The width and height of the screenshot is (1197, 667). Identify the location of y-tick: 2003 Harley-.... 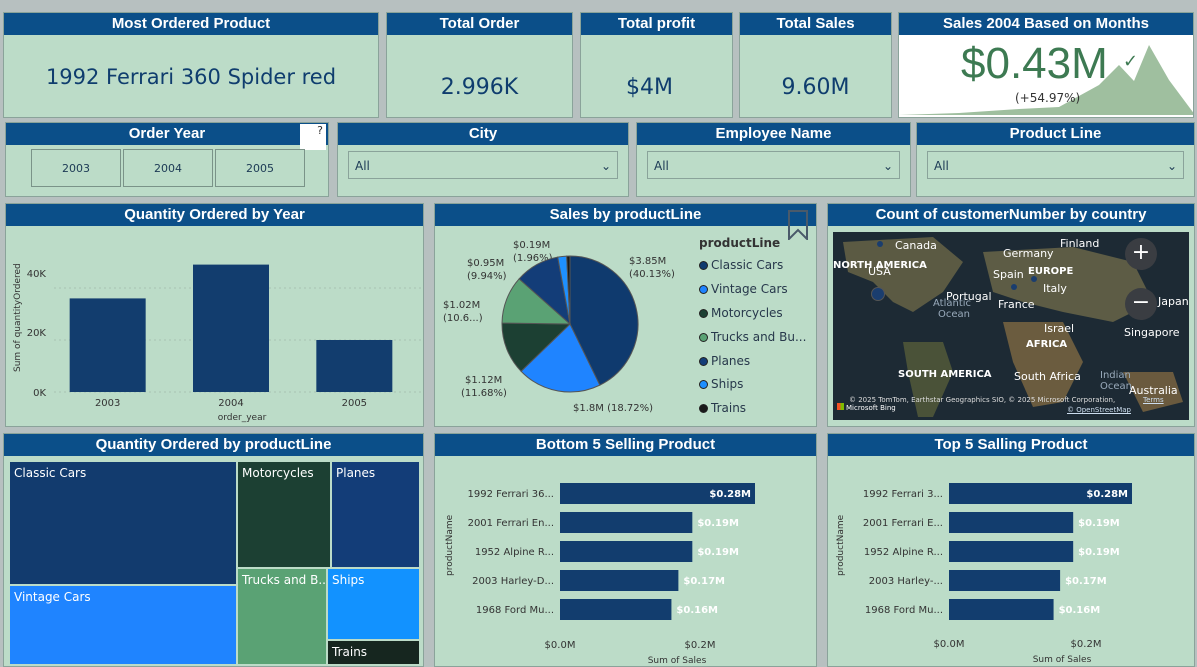
(906, 581).